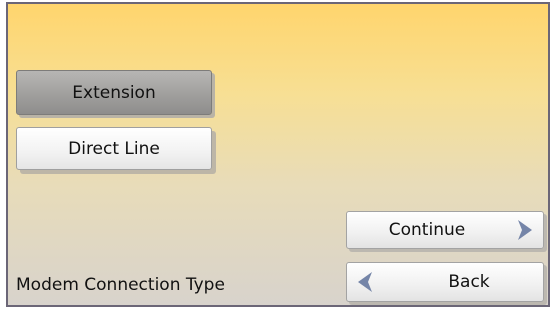 This screenshot has width=558, height=313. I want to click on option-direct-line-label: Direct Line, so click(114, 148).